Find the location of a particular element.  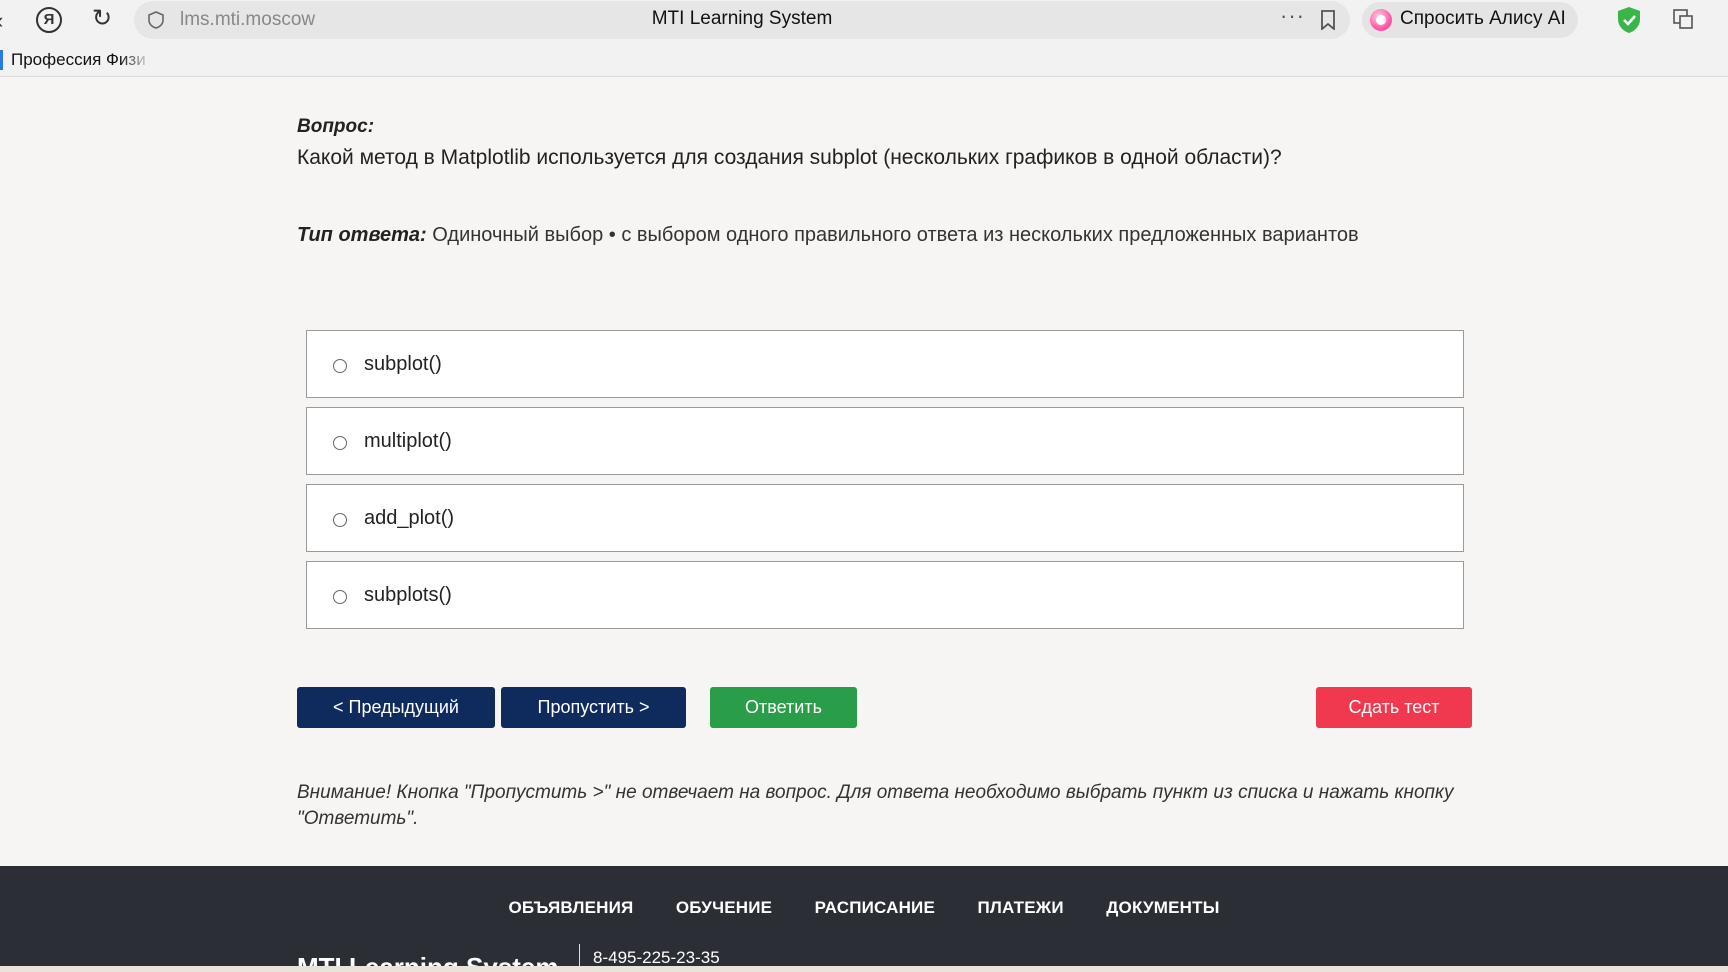

footer-link-announcements: ОБЪЯВЛЕНИЯ is located at coordinates (570, 908).